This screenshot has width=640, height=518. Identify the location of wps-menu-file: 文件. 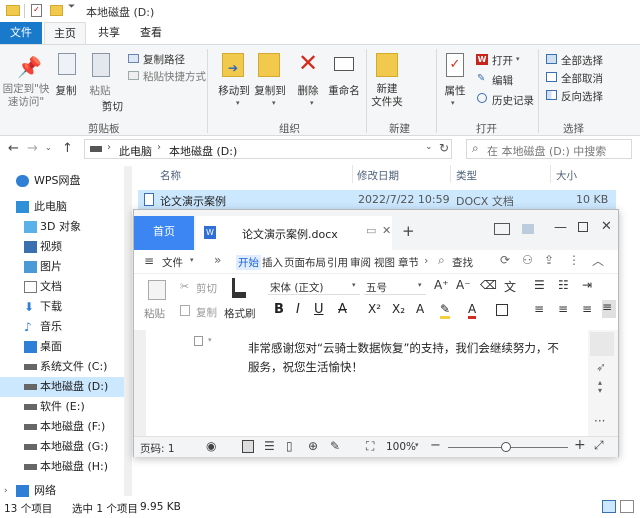
(172, 262).